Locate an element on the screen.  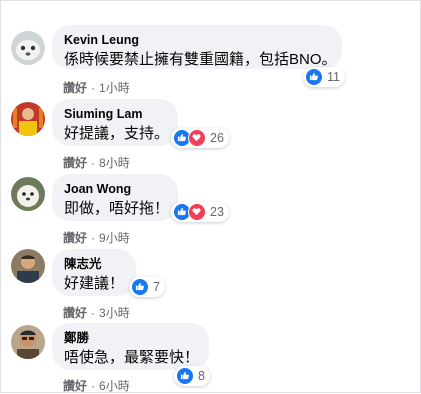
comment-bubble: Joan Wong 即做，唔好拖！ is located at coordinates (115, 197).